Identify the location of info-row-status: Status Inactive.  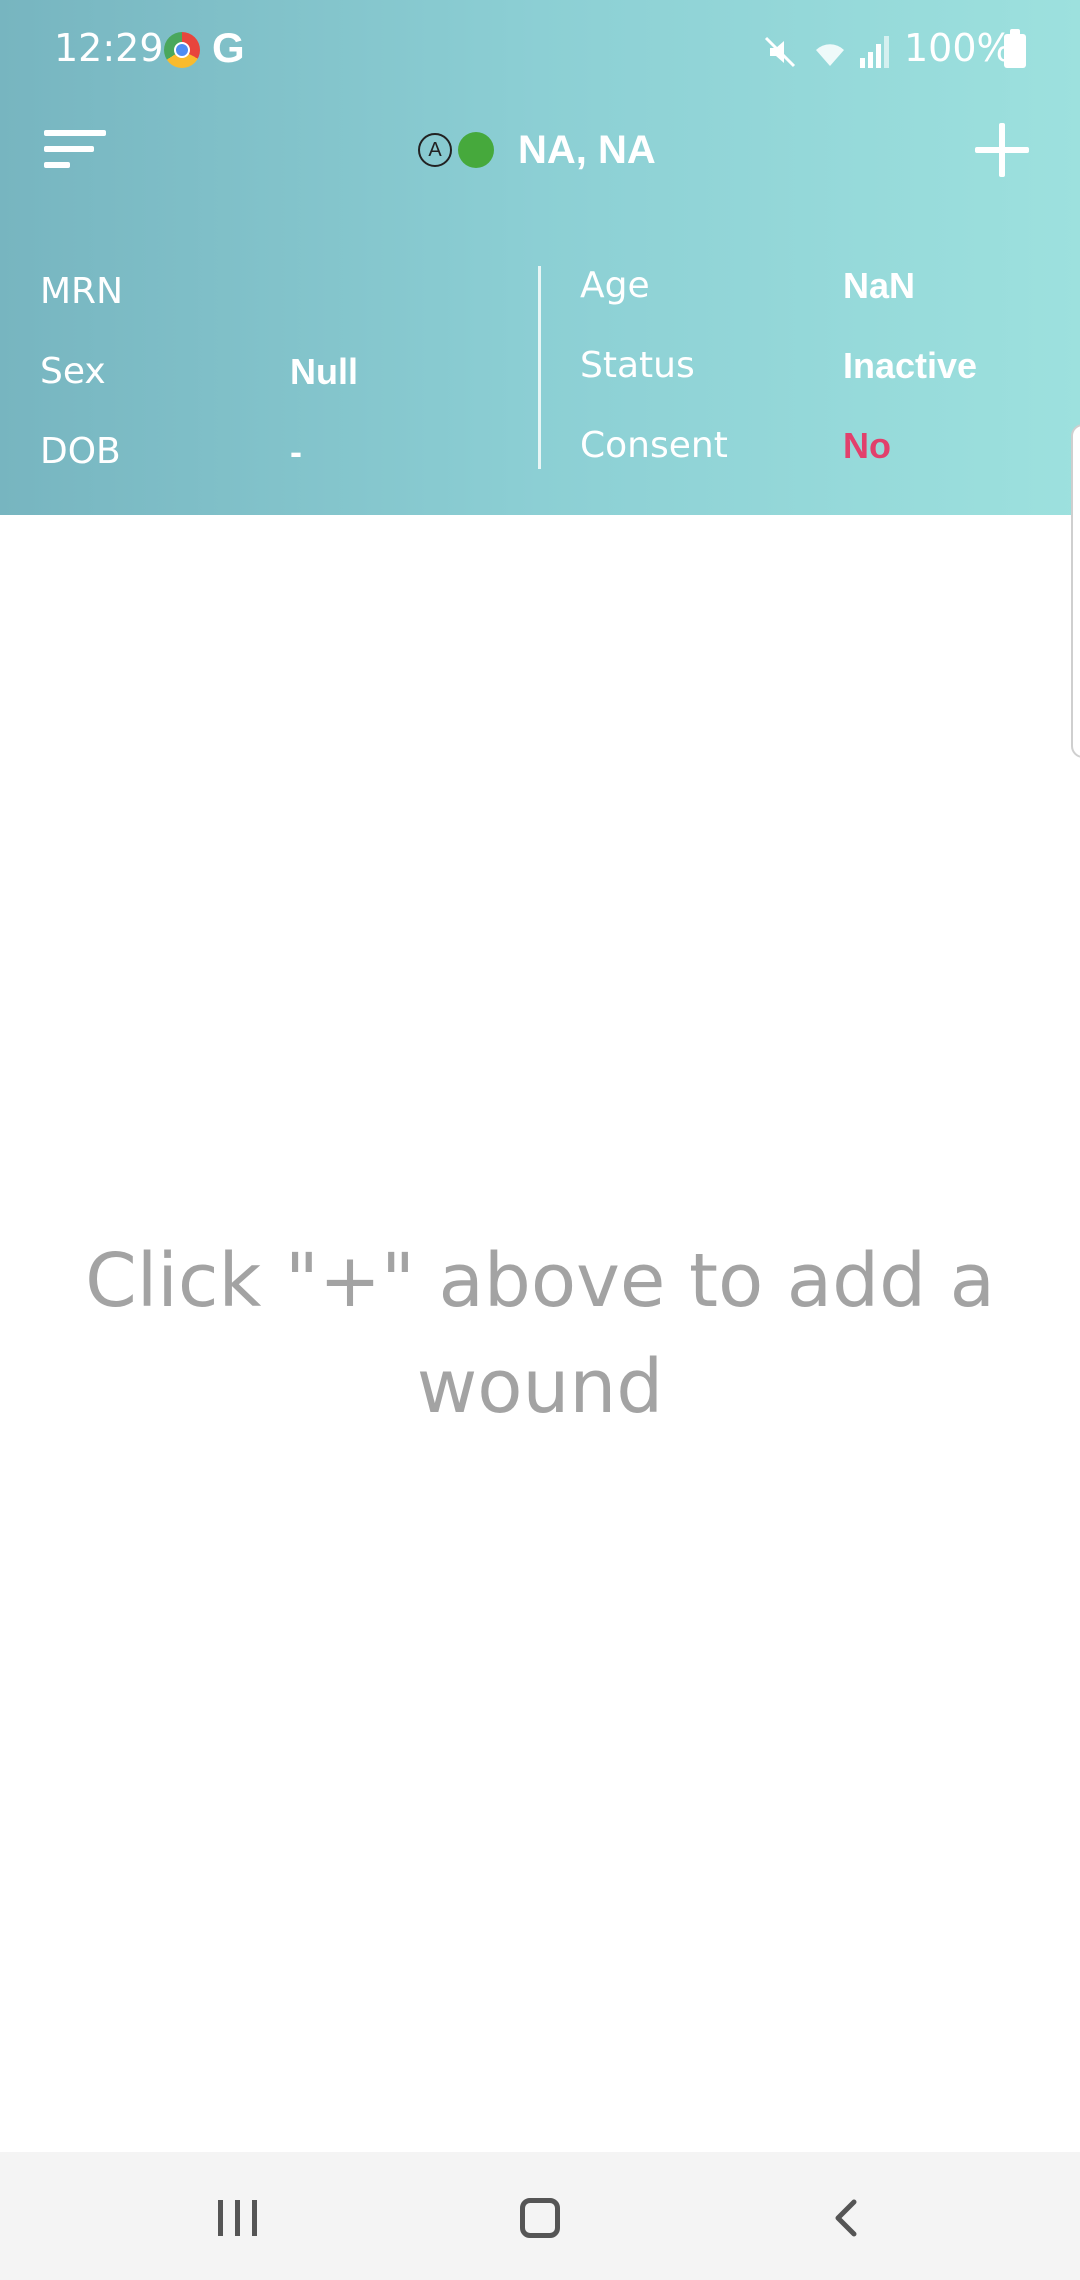
(778, 366).